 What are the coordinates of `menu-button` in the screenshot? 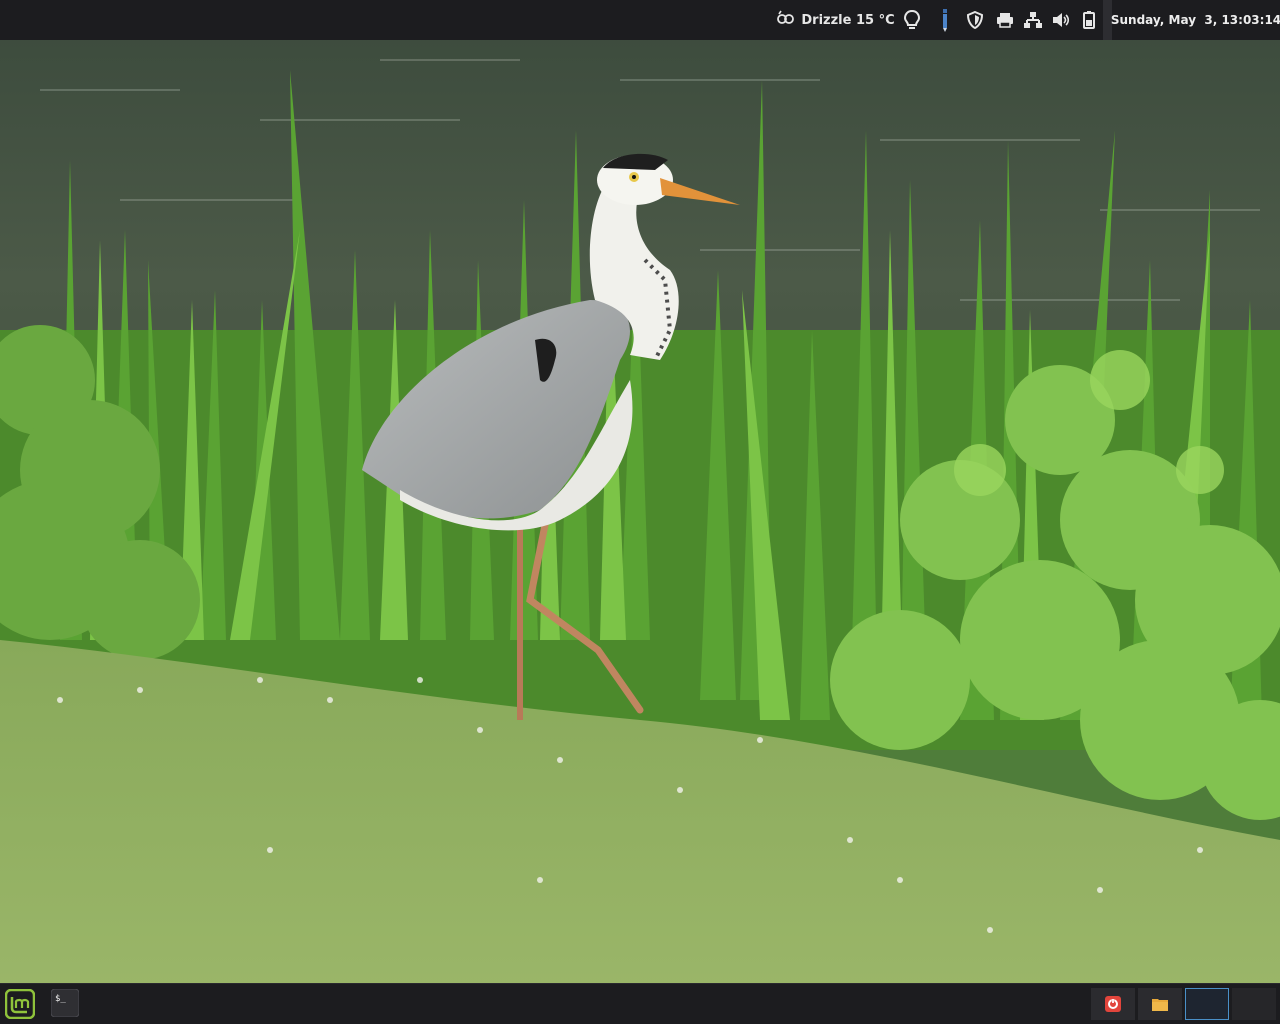 It's located at (20, 1004).